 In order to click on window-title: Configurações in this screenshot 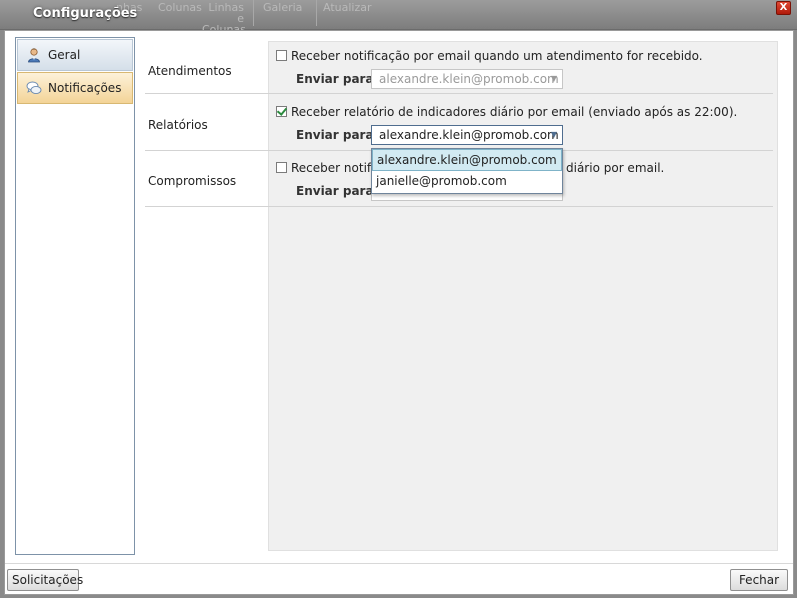, I will do `click(85, 13)`.